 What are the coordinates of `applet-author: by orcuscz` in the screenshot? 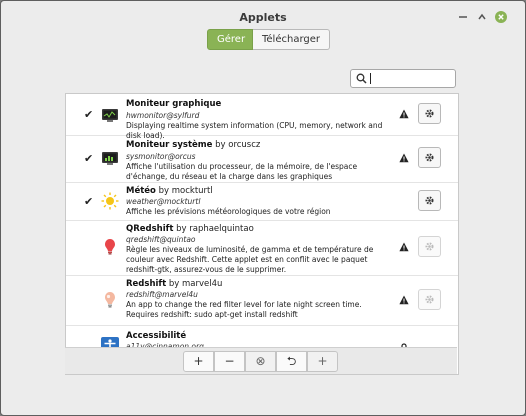 It's located at (238, 145).